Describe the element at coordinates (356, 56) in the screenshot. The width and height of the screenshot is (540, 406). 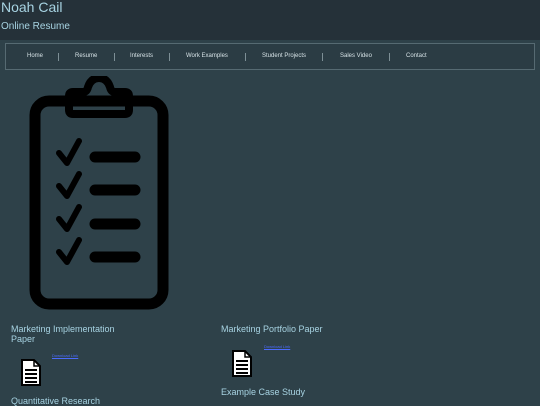
I see `nav-sales-video: Sales Video` at that location.